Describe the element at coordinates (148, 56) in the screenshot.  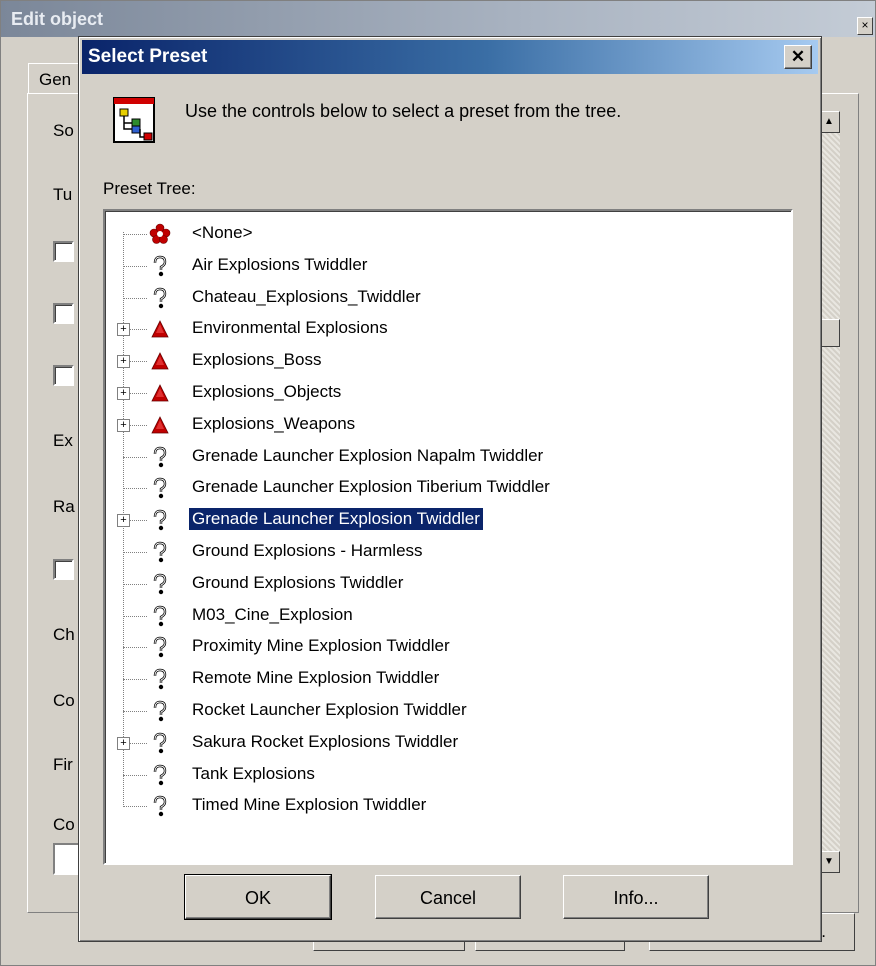
I see `dialog-title: Select Preset` at that location.